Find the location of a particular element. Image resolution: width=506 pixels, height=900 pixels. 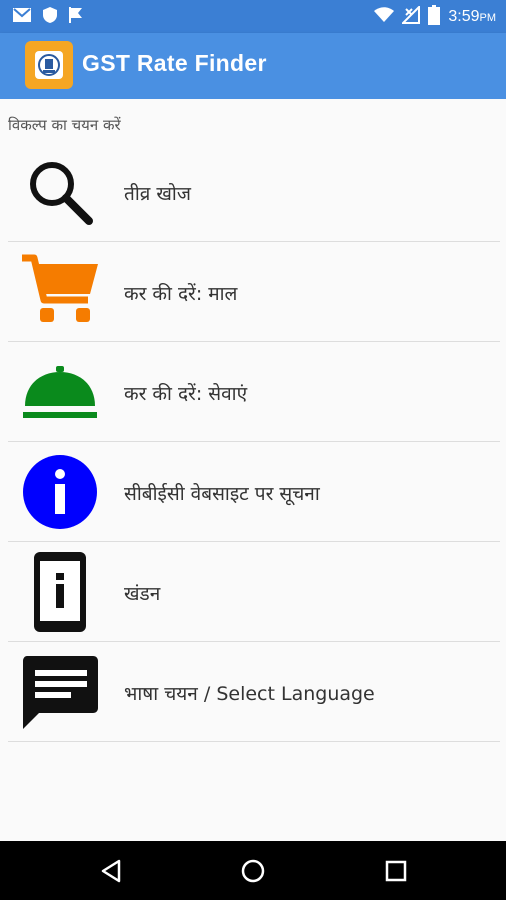

status-bar: 3:59PM is located at coordinates (253, 16).